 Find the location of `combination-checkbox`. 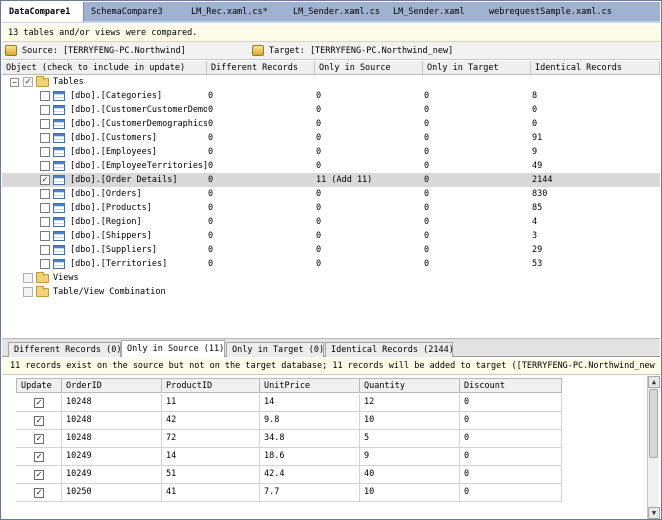

combination-checkbox is located at coordinates (28, 292).